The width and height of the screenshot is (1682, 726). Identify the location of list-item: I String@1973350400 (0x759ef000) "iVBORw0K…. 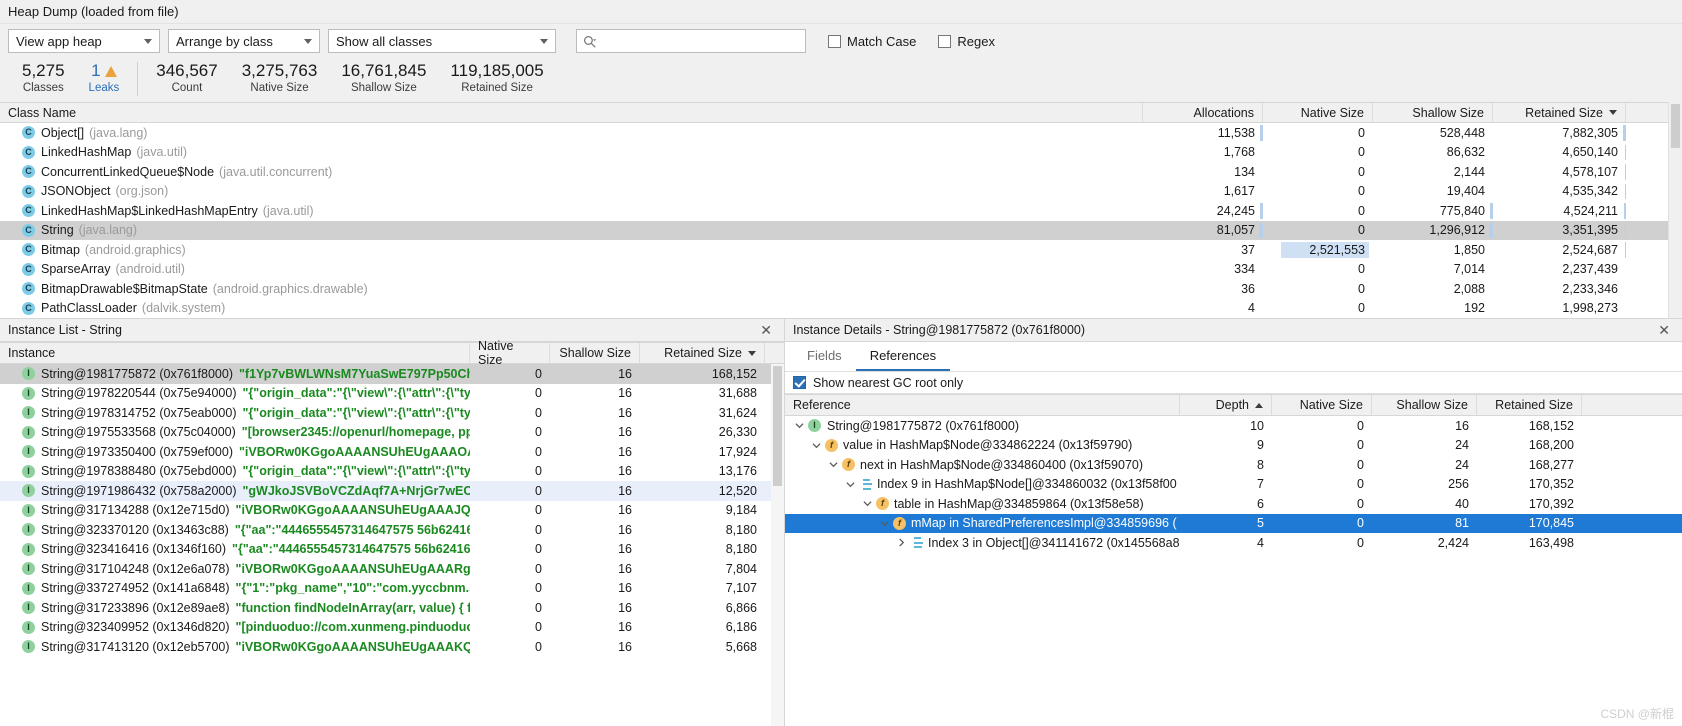
(392, 452).